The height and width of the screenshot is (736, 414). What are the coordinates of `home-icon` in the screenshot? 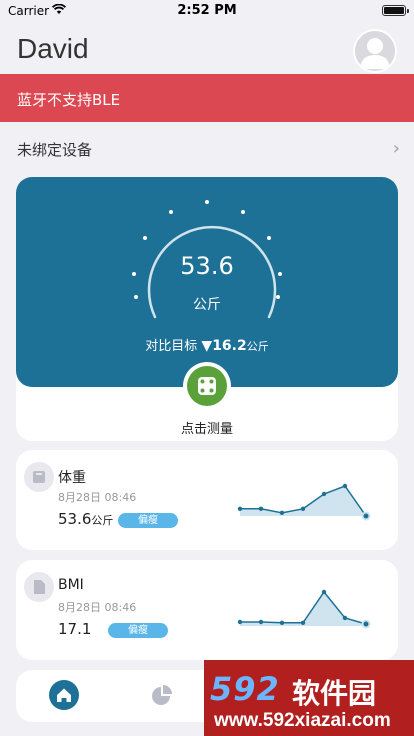 It's located at (64, 695).